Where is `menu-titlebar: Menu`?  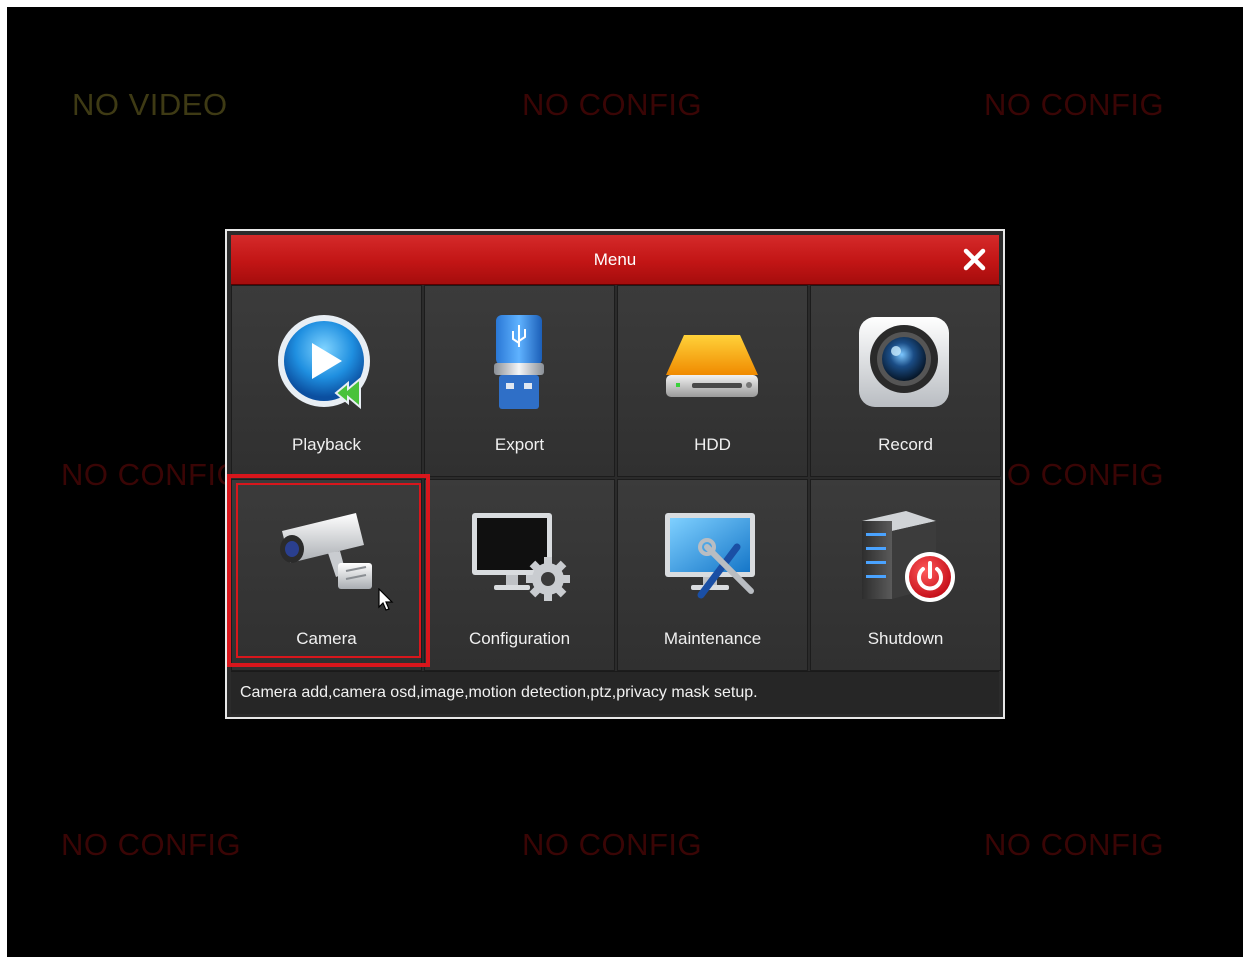
menu-titlebar: Menu is located at coordinates (615, 260).